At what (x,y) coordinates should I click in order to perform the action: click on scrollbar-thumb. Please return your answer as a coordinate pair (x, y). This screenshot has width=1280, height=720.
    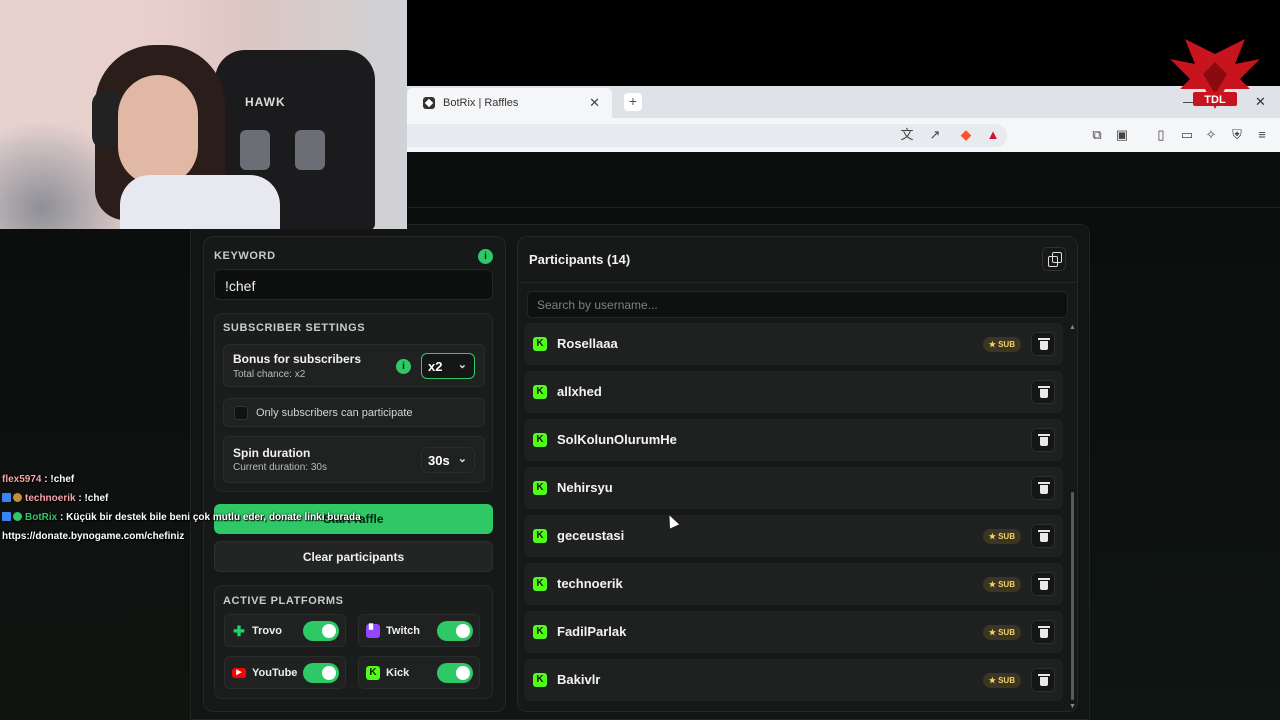
    Looking at the image, I should click on (1072, 596).